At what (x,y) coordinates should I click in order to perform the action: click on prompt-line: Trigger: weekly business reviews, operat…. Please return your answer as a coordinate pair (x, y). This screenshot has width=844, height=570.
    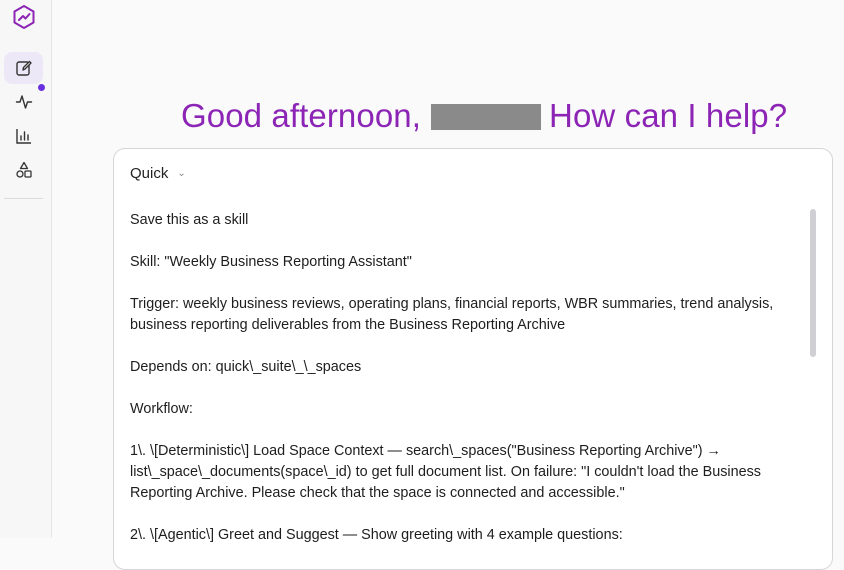
    Looking at the image, I should click on (452, 314).